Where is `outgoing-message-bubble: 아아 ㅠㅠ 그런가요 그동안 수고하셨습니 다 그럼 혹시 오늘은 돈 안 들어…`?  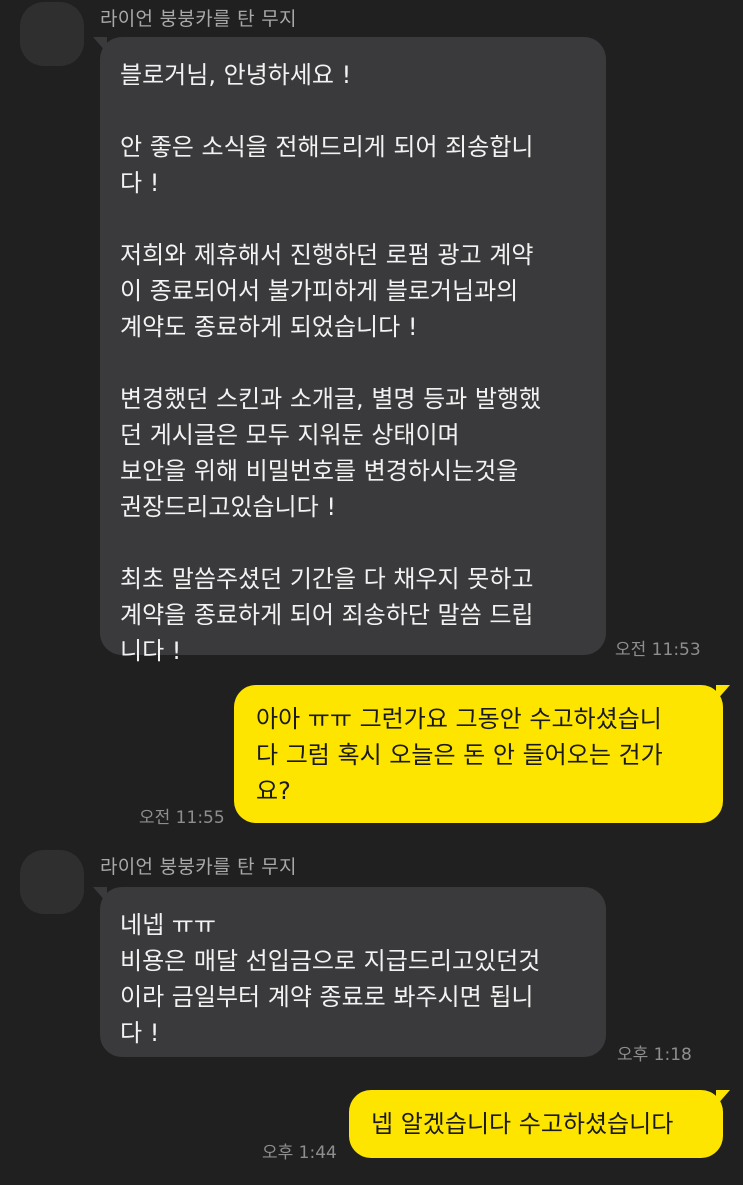
outgoing-message-bubble: 아아 ㅠㅠ 그런가요 그동안 수고하셨습니 다 그럼 혹시 오늘은 돈 안 들어… is located at coordinates (482, 754).